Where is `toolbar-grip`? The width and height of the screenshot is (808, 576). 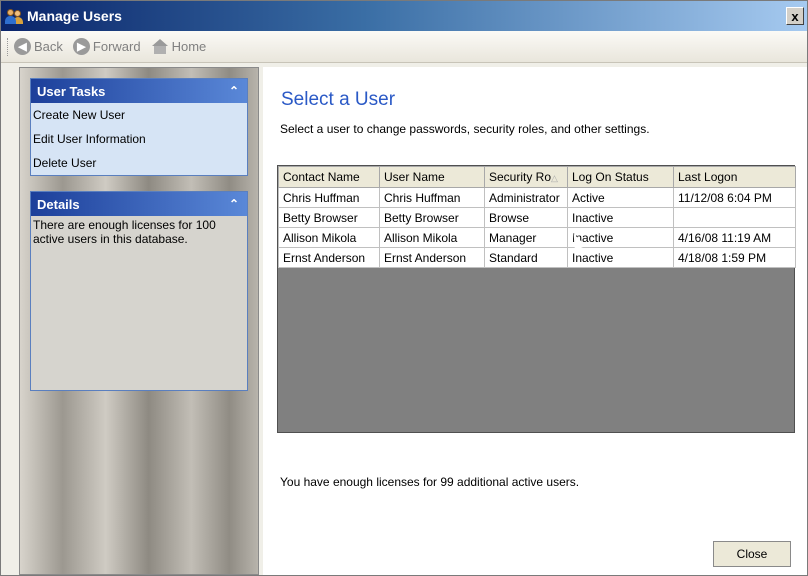
toolbar-grip is located at coordinates (8, 46).